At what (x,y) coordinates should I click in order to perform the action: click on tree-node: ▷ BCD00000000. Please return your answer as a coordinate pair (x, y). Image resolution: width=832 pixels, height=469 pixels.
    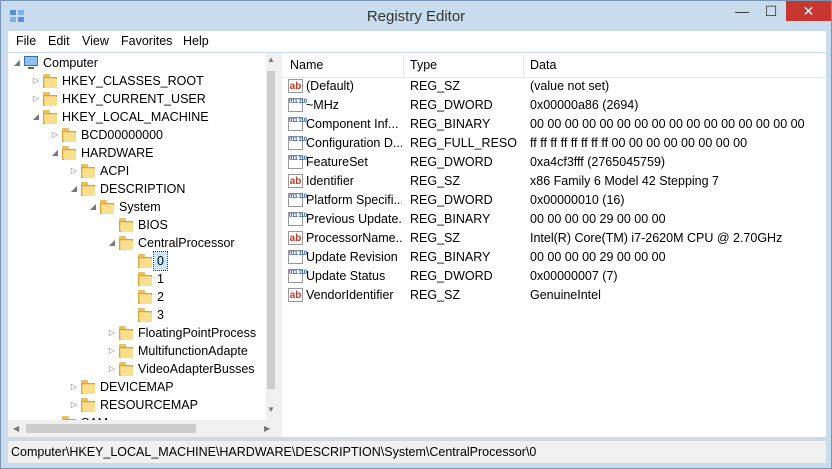
    Looking at the image, I should click on (137, 135).